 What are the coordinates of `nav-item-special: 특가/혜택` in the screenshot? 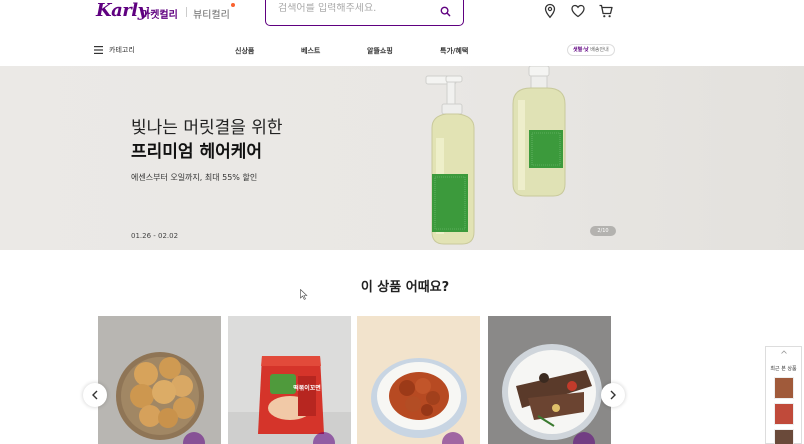 It's located at (454, 51).